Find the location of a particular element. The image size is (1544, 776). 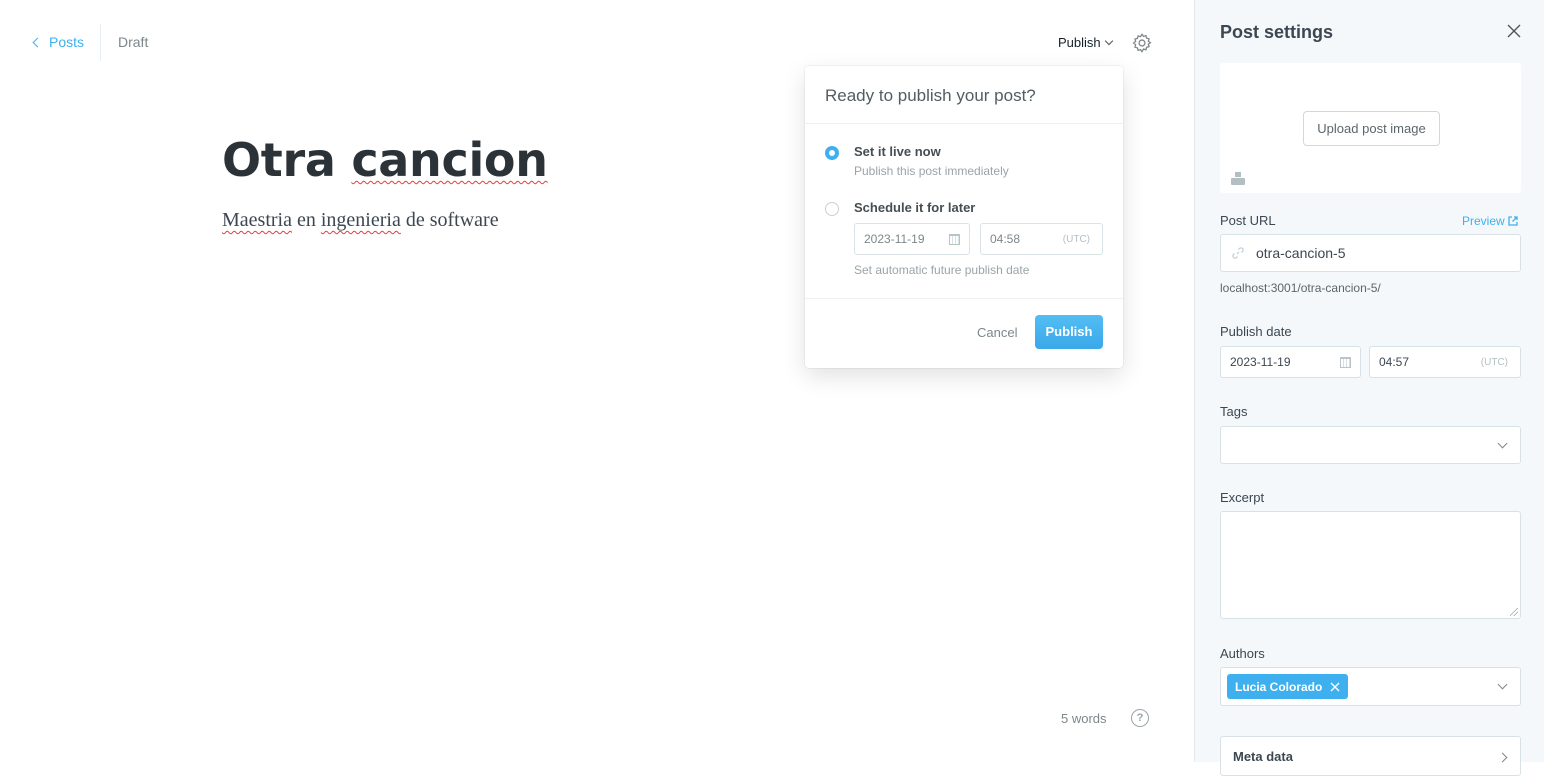

authors-label: Authors is located at coordinates (1242, 653).